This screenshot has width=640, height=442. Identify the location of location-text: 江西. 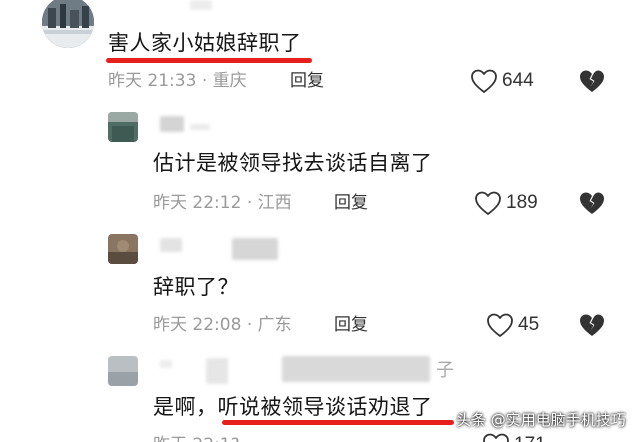
(274, 203).